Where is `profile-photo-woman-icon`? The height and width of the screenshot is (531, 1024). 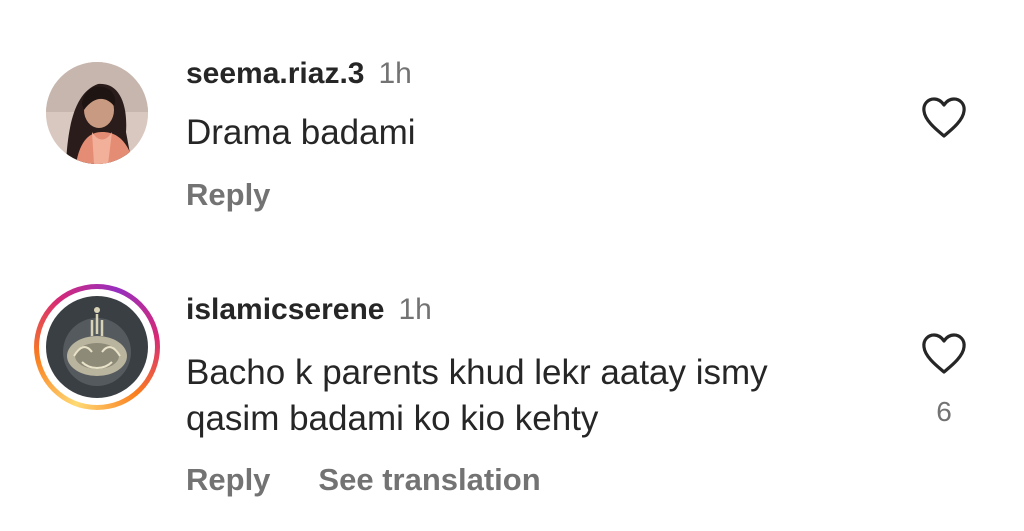 profile-photo-woman-icon is located at coordinates (97, 113).